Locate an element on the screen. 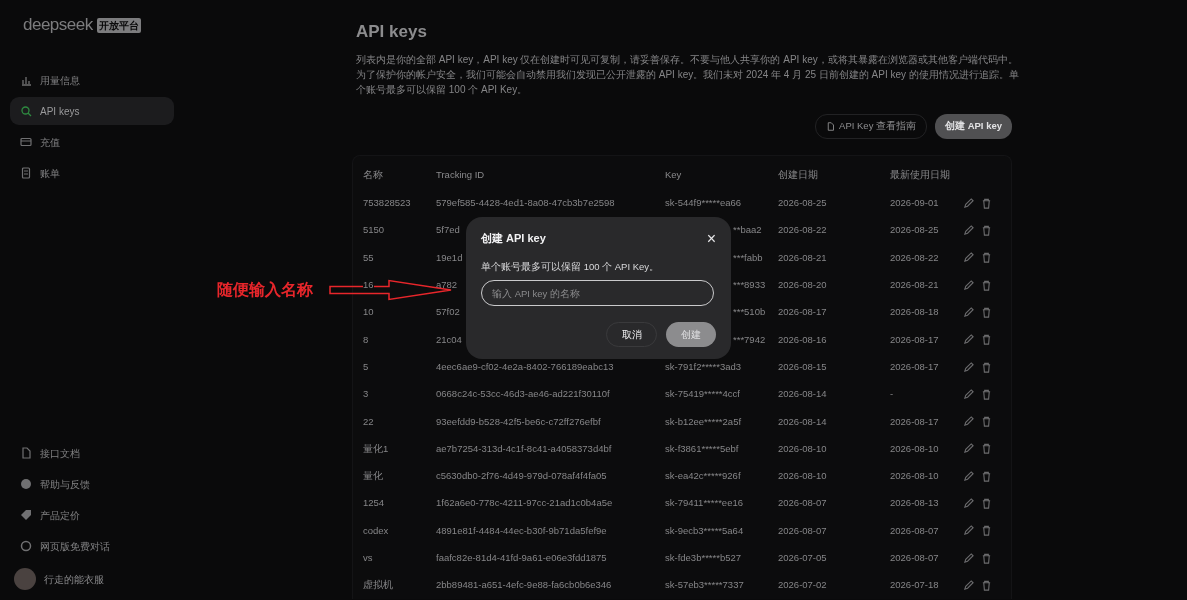 Image resolution: width=1187 pixels, height=600 pixels. table-cell: sk-791f2*****3ad3 is located at coordinates (703, 366).